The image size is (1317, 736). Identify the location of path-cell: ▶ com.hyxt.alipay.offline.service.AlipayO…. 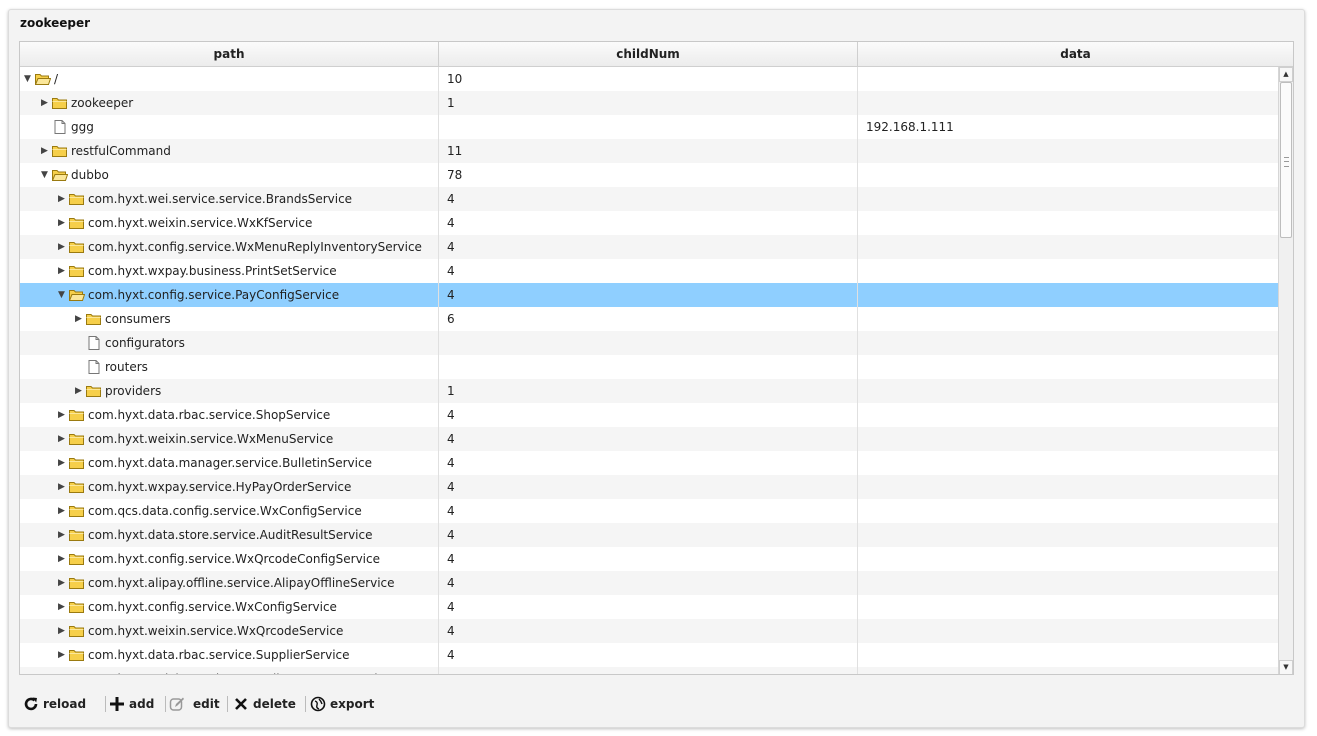
(229, 583).